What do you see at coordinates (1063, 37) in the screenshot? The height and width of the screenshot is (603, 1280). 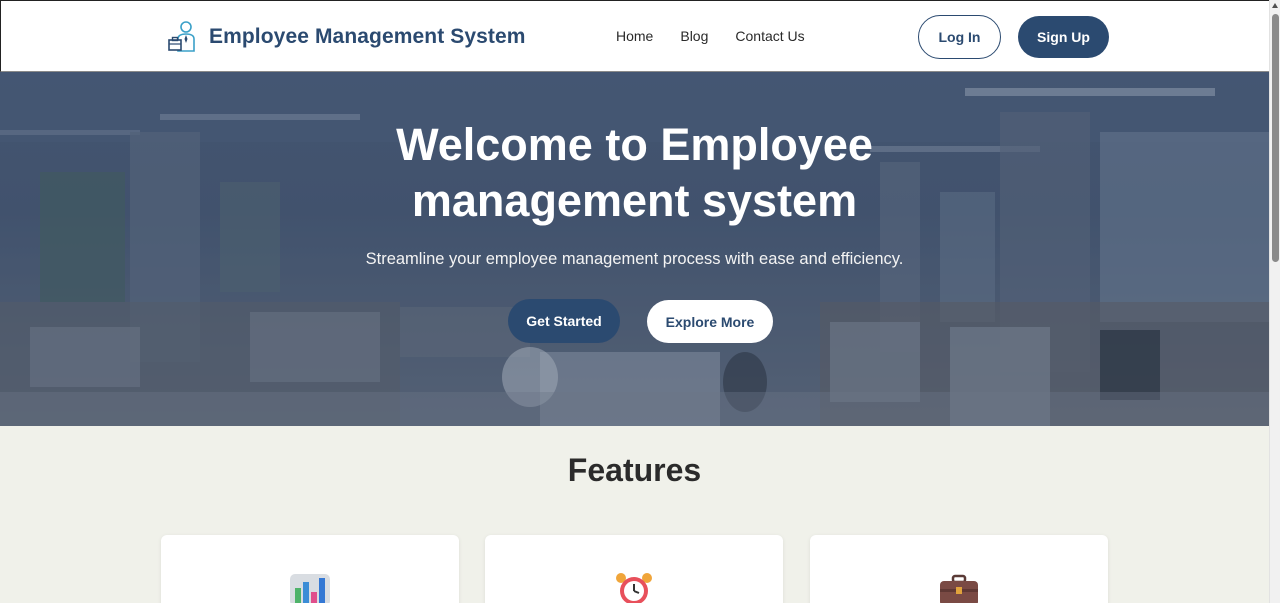 I see `sign-up-button: Sign Up` at bounding box center [1063, 37].